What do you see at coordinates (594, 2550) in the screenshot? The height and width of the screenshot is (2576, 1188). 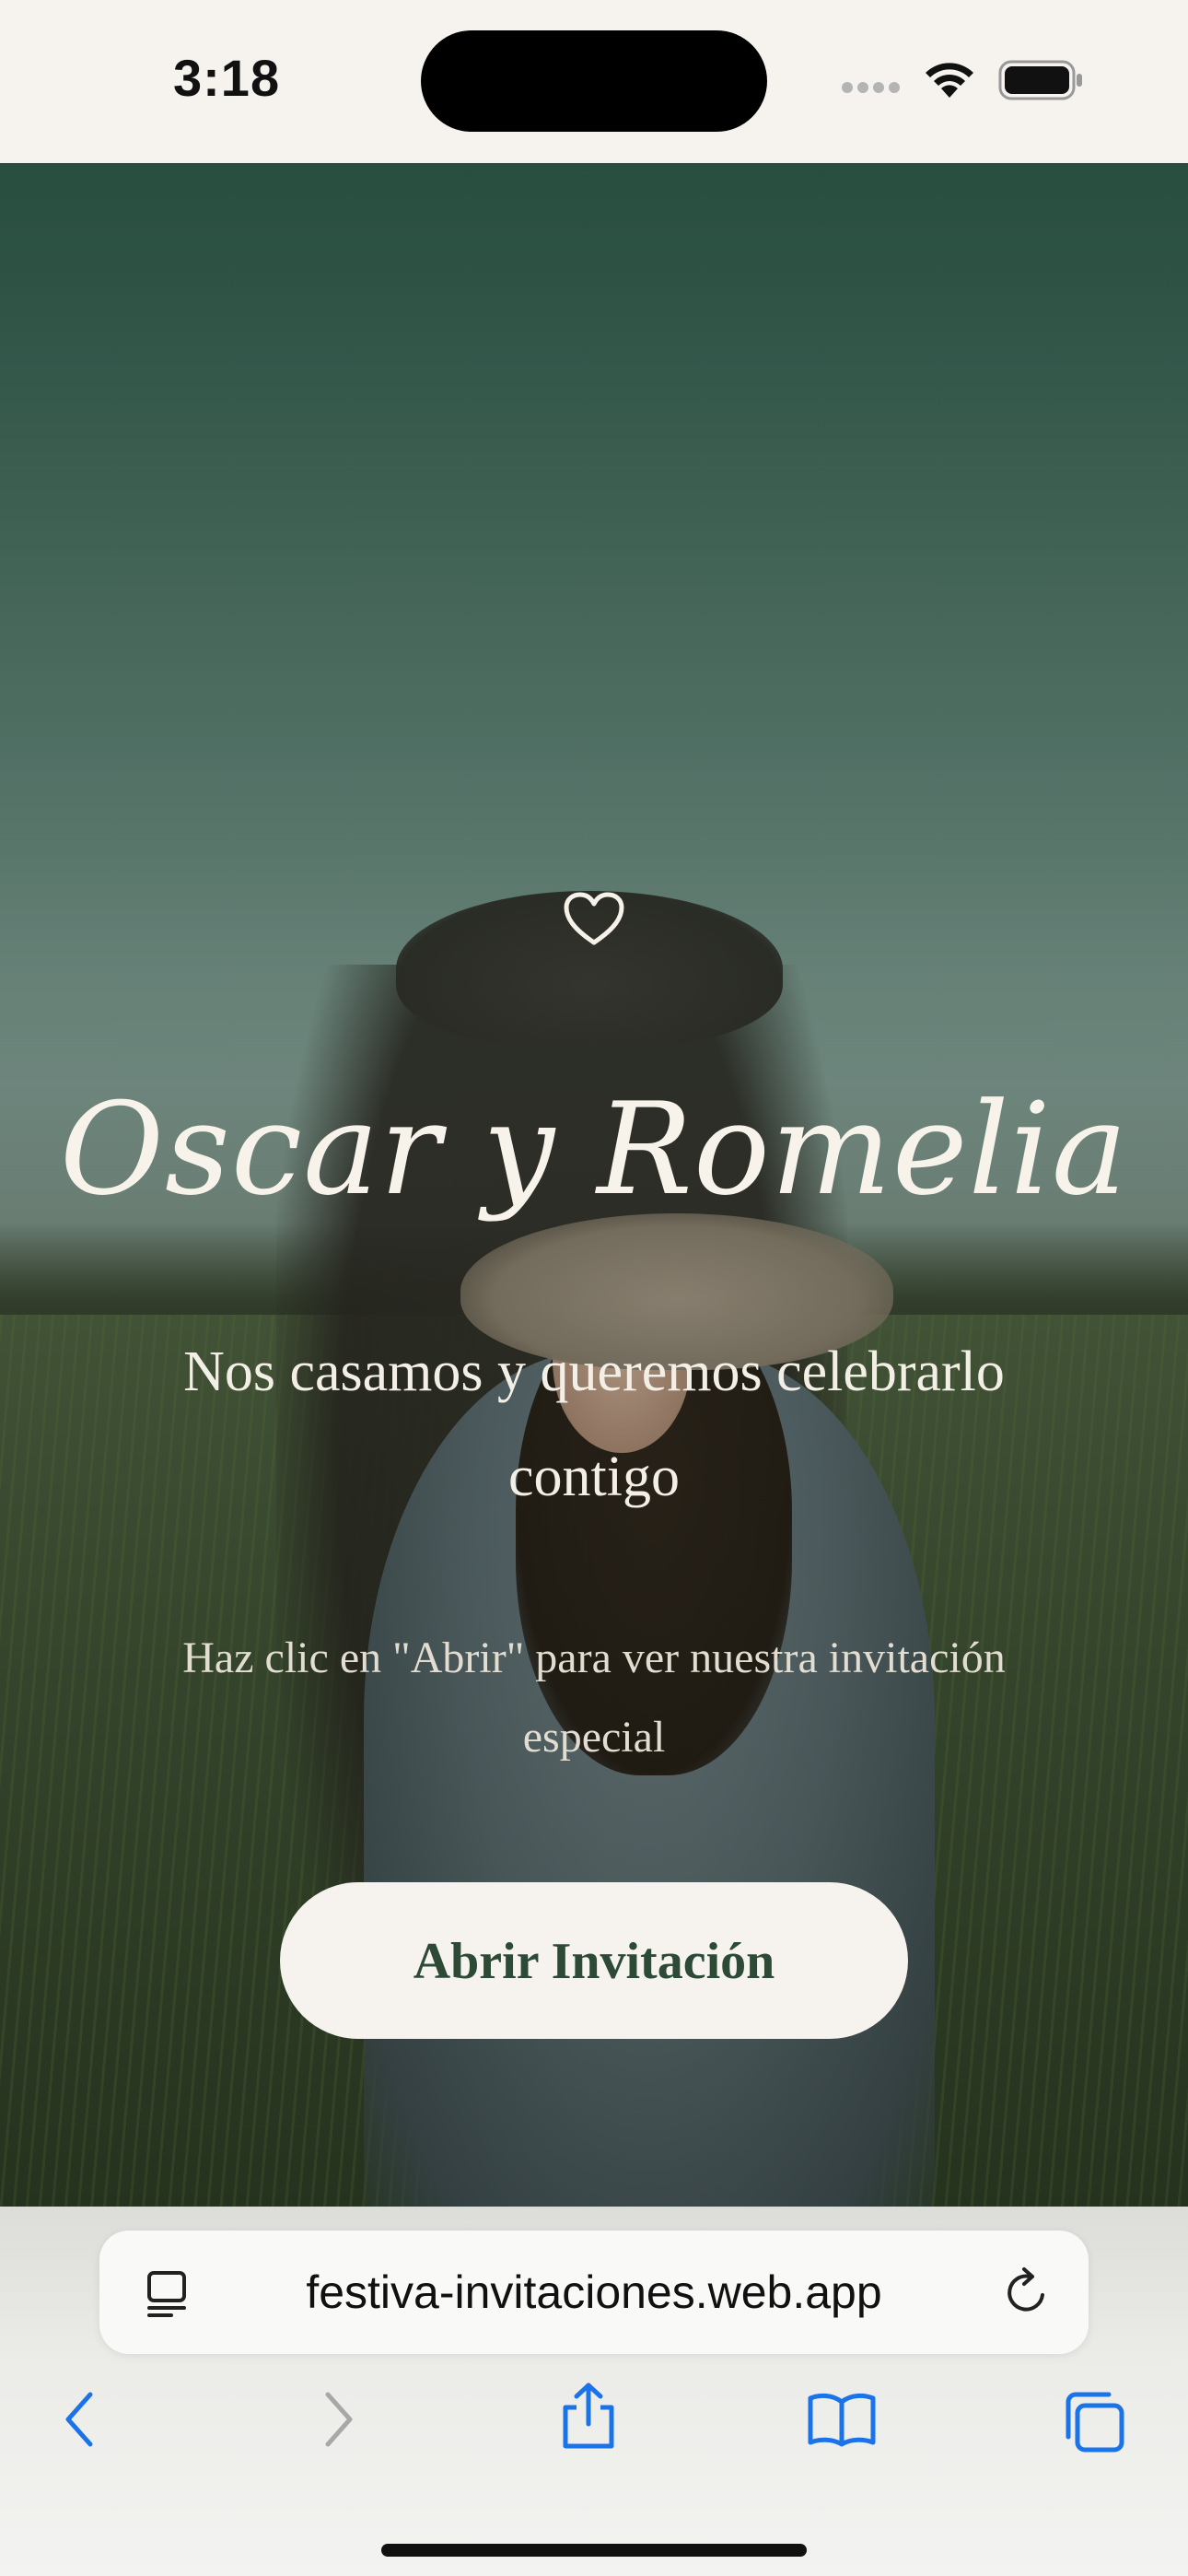 I see `home-indicator` at bounding box center [594, 2550].